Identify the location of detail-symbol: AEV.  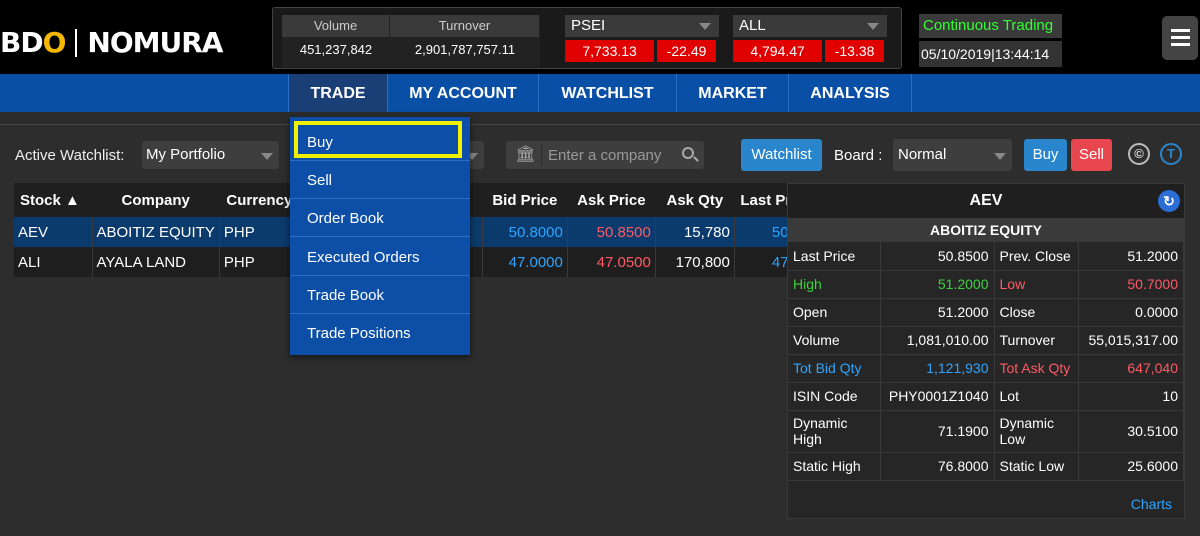
(986, 200).